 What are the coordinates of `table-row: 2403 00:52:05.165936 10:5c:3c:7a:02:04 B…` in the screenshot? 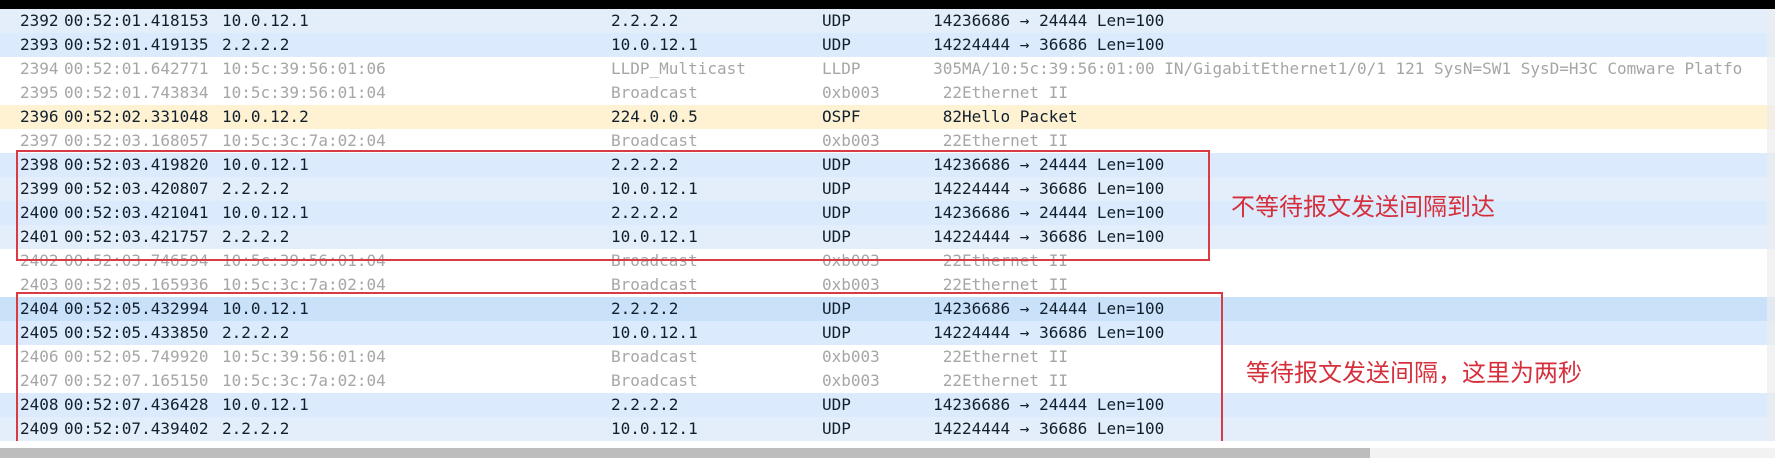 It's located at (887, 285).